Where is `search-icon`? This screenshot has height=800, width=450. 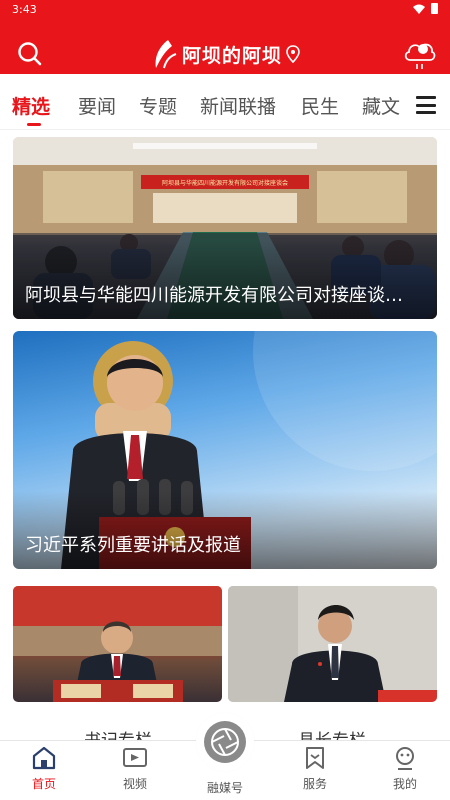
search-icon is located at coordinates (30, 54).